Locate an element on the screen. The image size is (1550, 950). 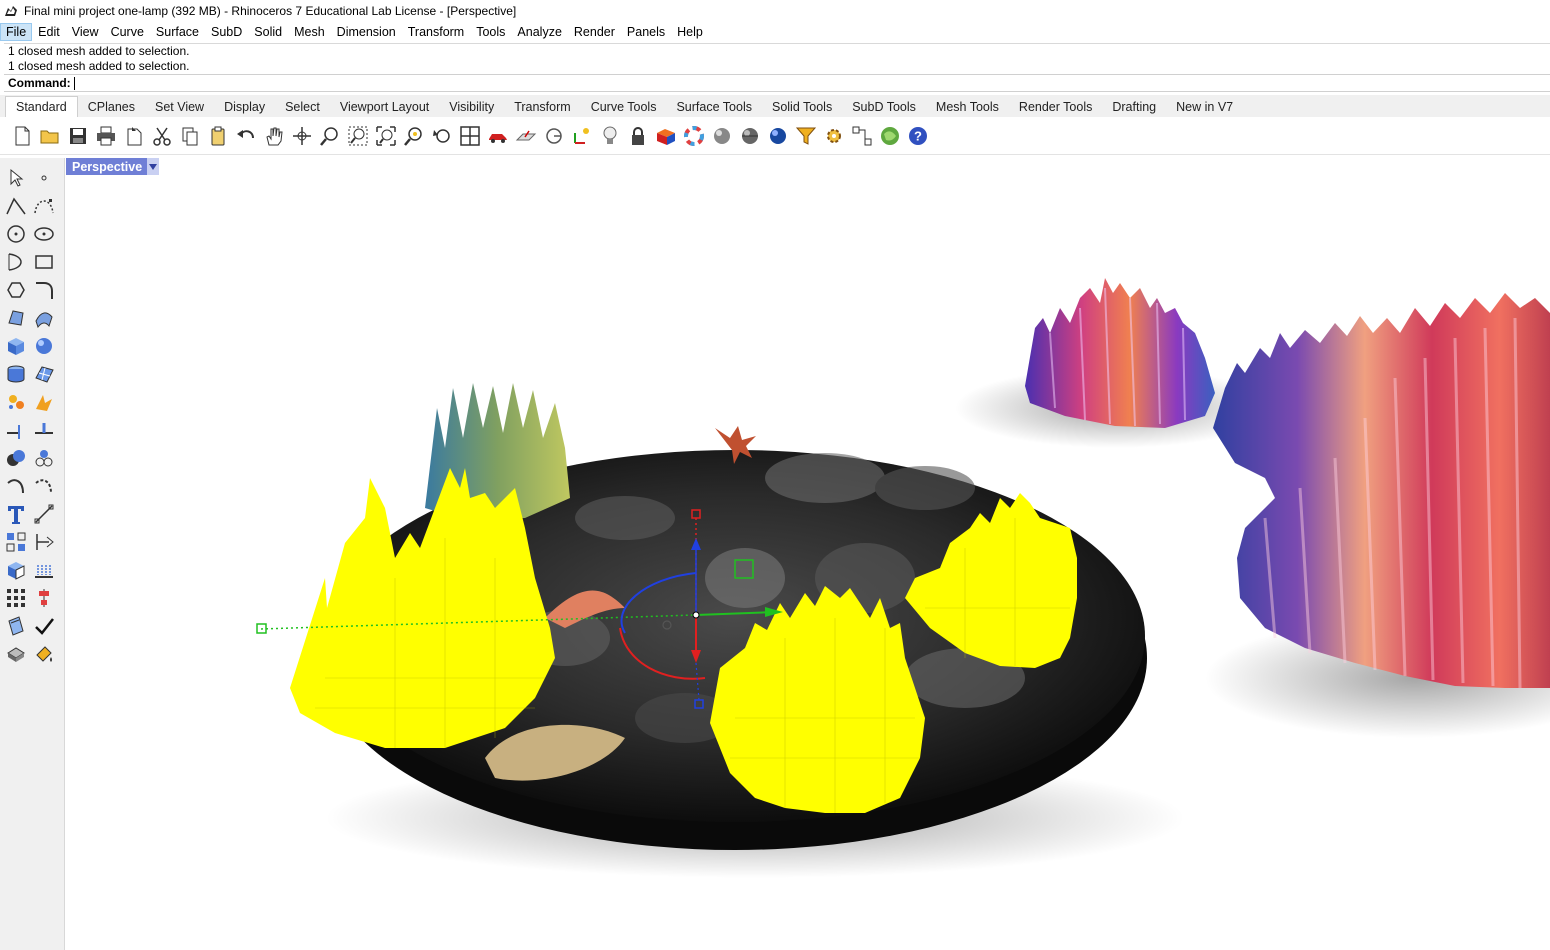
point-cloud-icon is located at coordinates (44, 458).